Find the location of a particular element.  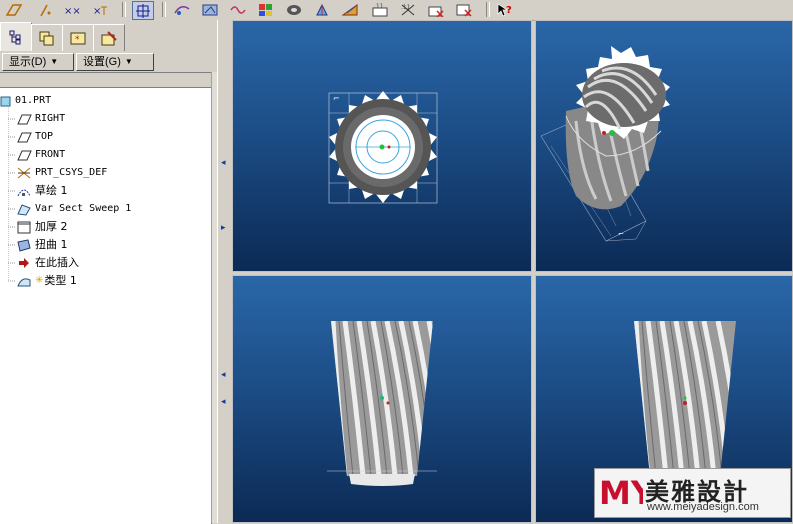

datum-axis-icon: ×× is located at coordinates (72, 9).